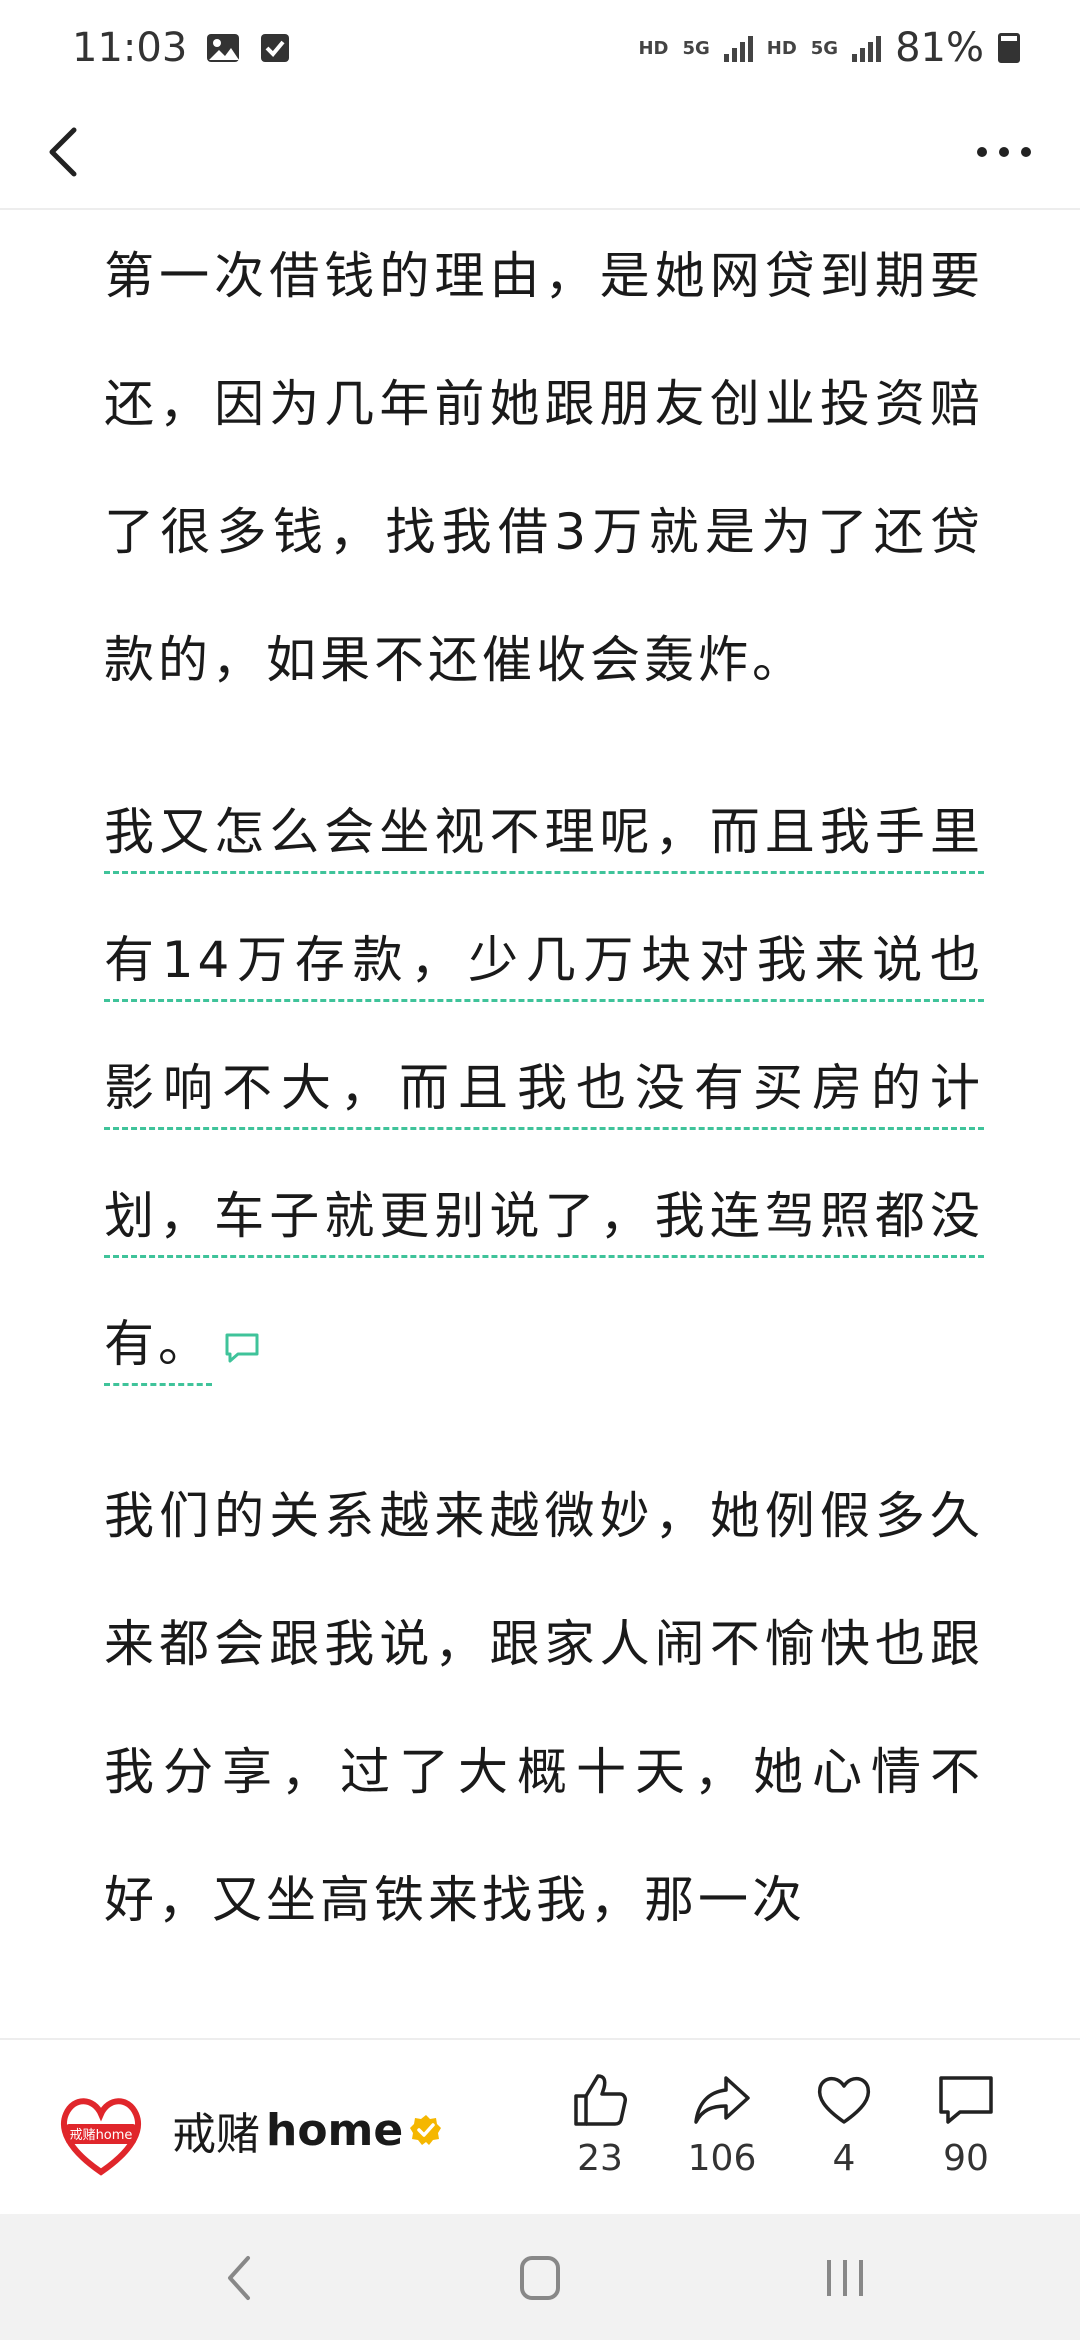 Image resolution: width=1080 pixels, height=2340 pixels. I want to click on heart-icon, so click(844, 2100).